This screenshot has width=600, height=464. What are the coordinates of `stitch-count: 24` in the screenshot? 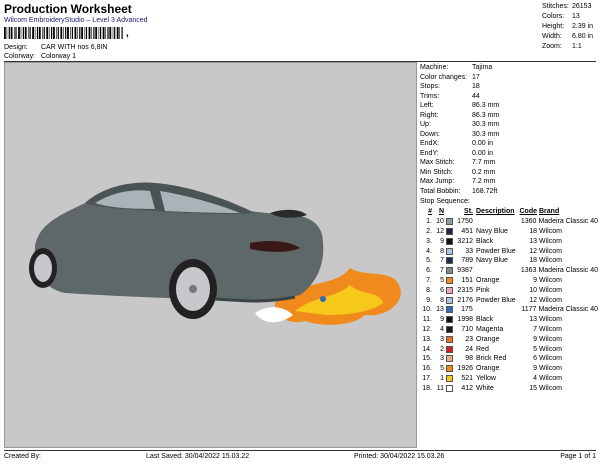 It's located at (469, 349).